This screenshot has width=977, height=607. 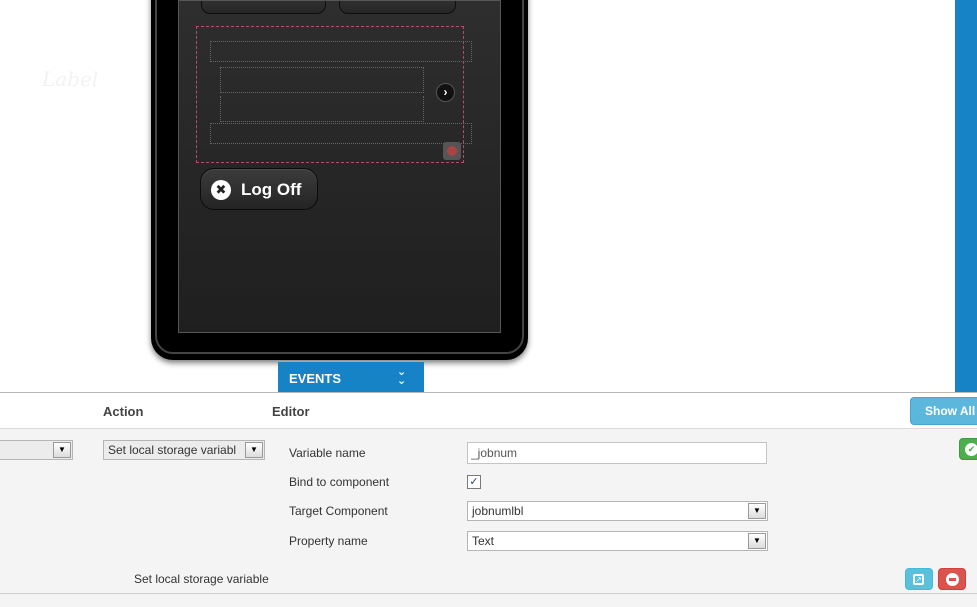 What do you see at coordinates (315, 378) in the screenshot?
I see `events-tab-label: EVENTS` at bounding box center [315, 378].